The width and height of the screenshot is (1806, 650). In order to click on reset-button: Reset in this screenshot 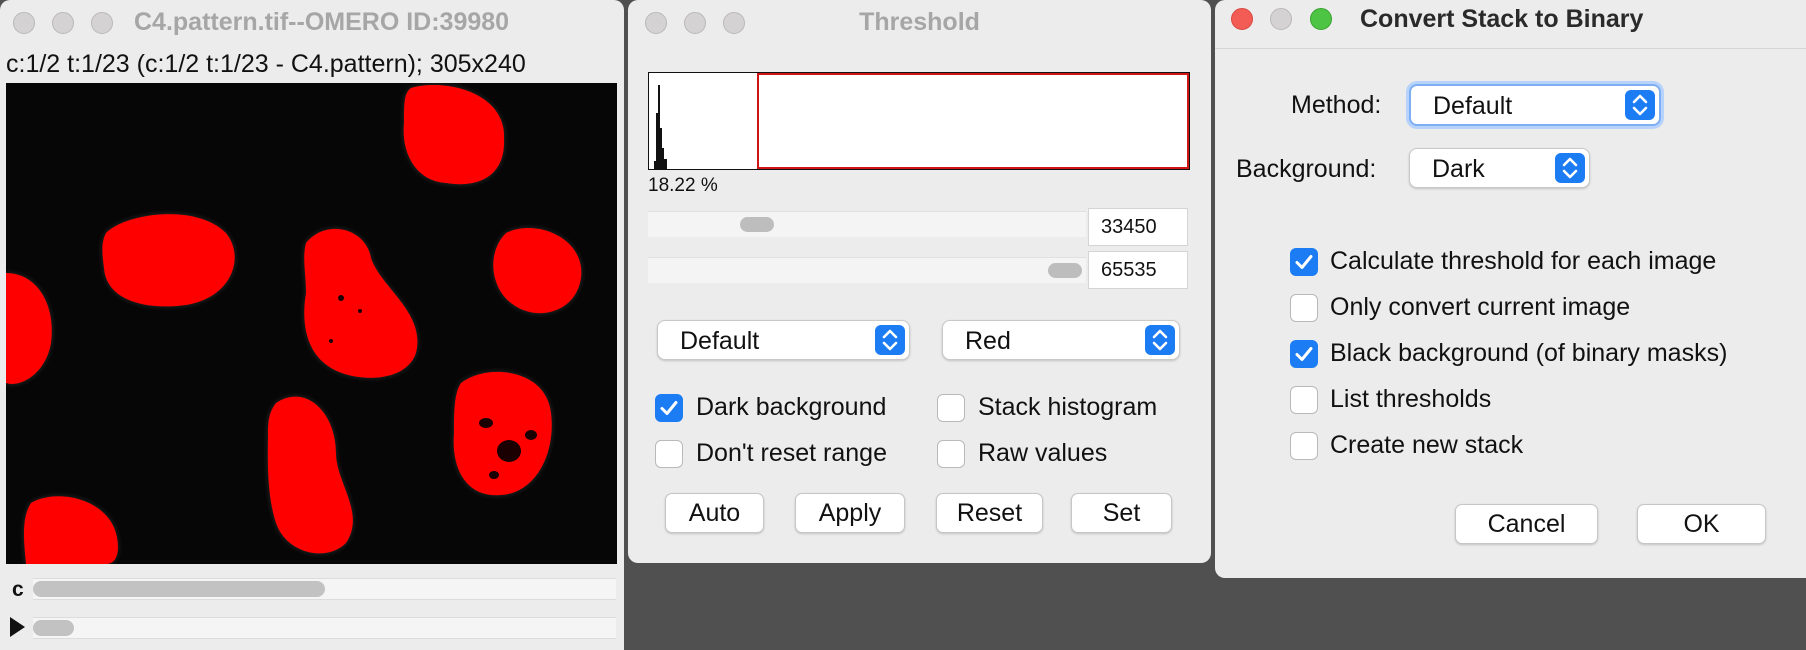, I will do `click(989, 513)`.